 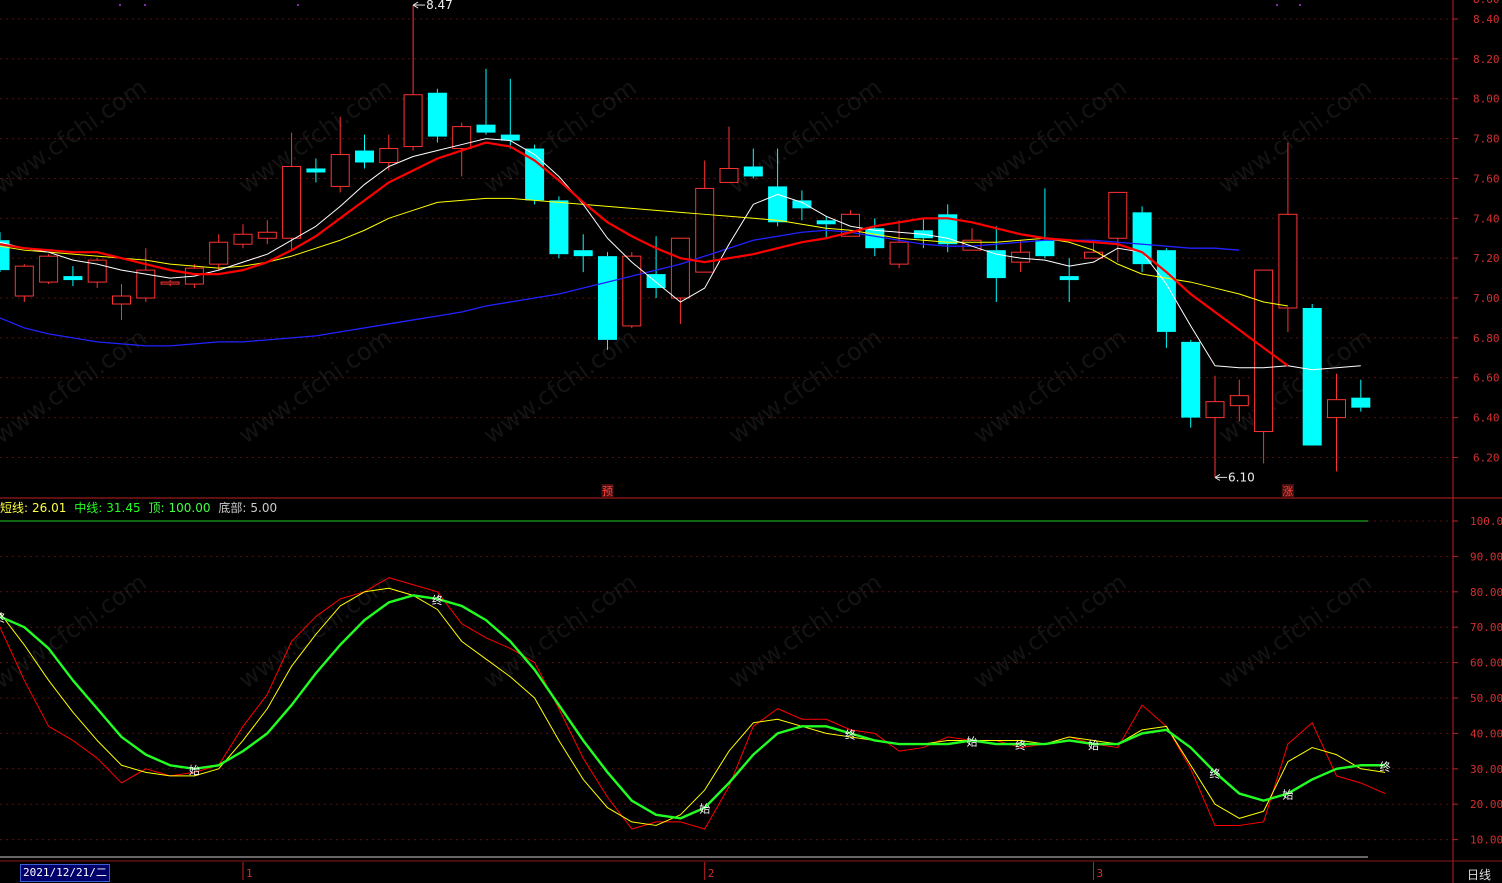 I want to click on price-tick-label-partial: 8.60, so click(x=1486, y=3).